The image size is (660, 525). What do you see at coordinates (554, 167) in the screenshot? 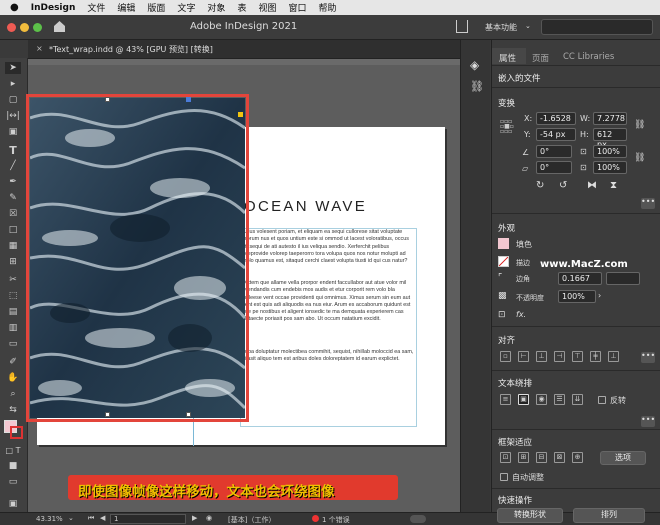
I see `shear-field: 0°` at bounding box center [554, 167].